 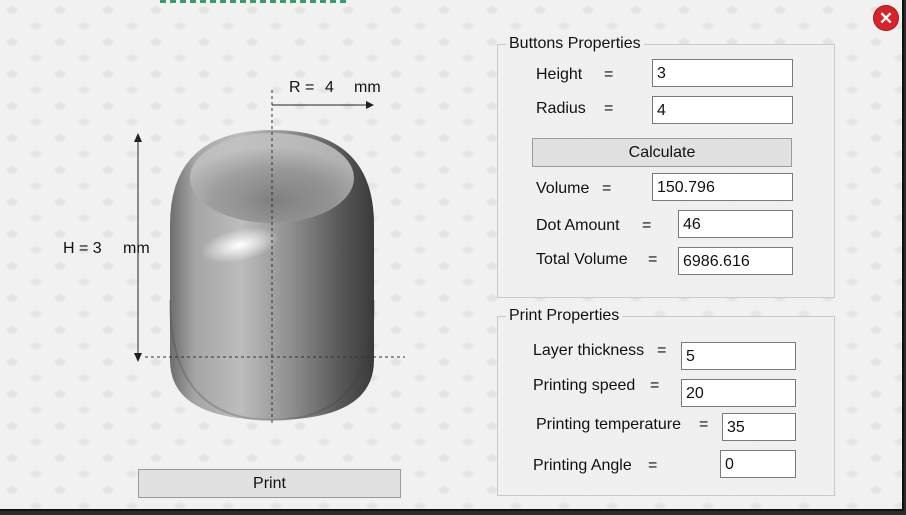 I want to click on calculate-button: Calculate, so click(x=662, y=152).